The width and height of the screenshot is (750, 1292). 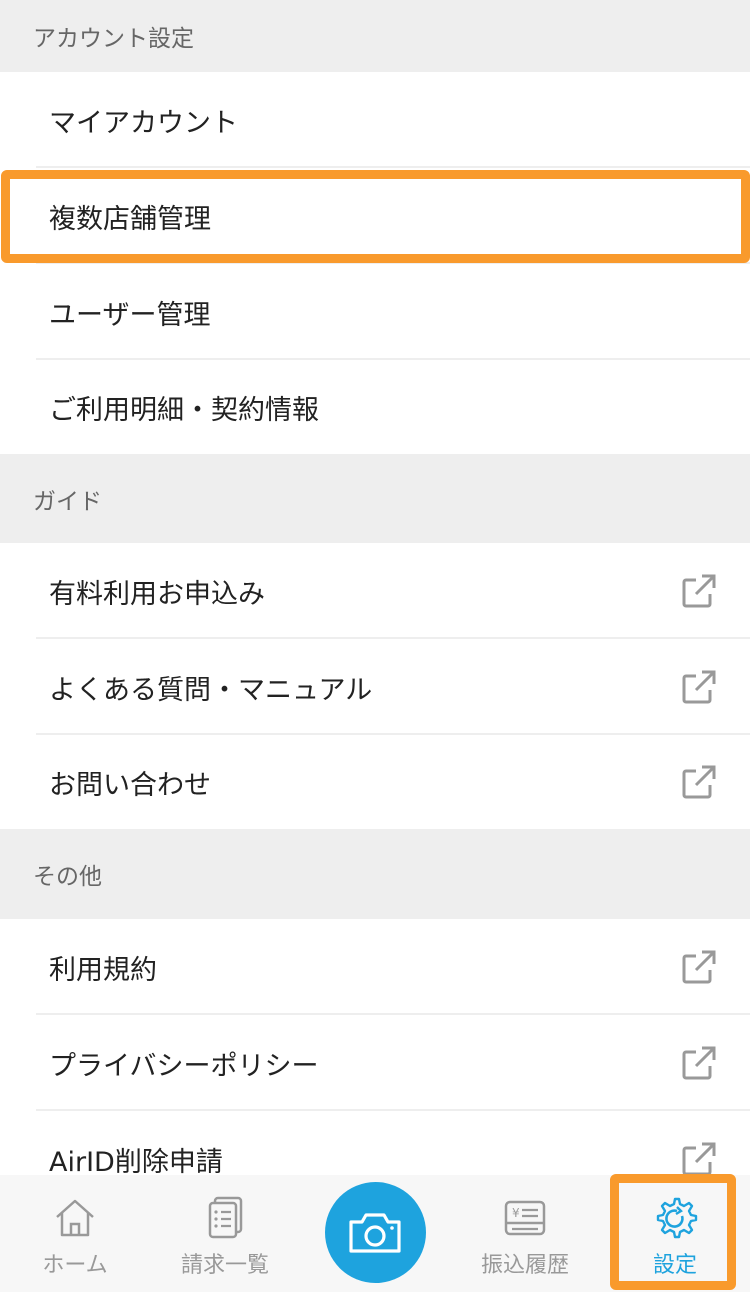 What do you see at coordinates (677, 1218) in the screenshot?
I see `gear-icon` at bounding box center [677, 1218].